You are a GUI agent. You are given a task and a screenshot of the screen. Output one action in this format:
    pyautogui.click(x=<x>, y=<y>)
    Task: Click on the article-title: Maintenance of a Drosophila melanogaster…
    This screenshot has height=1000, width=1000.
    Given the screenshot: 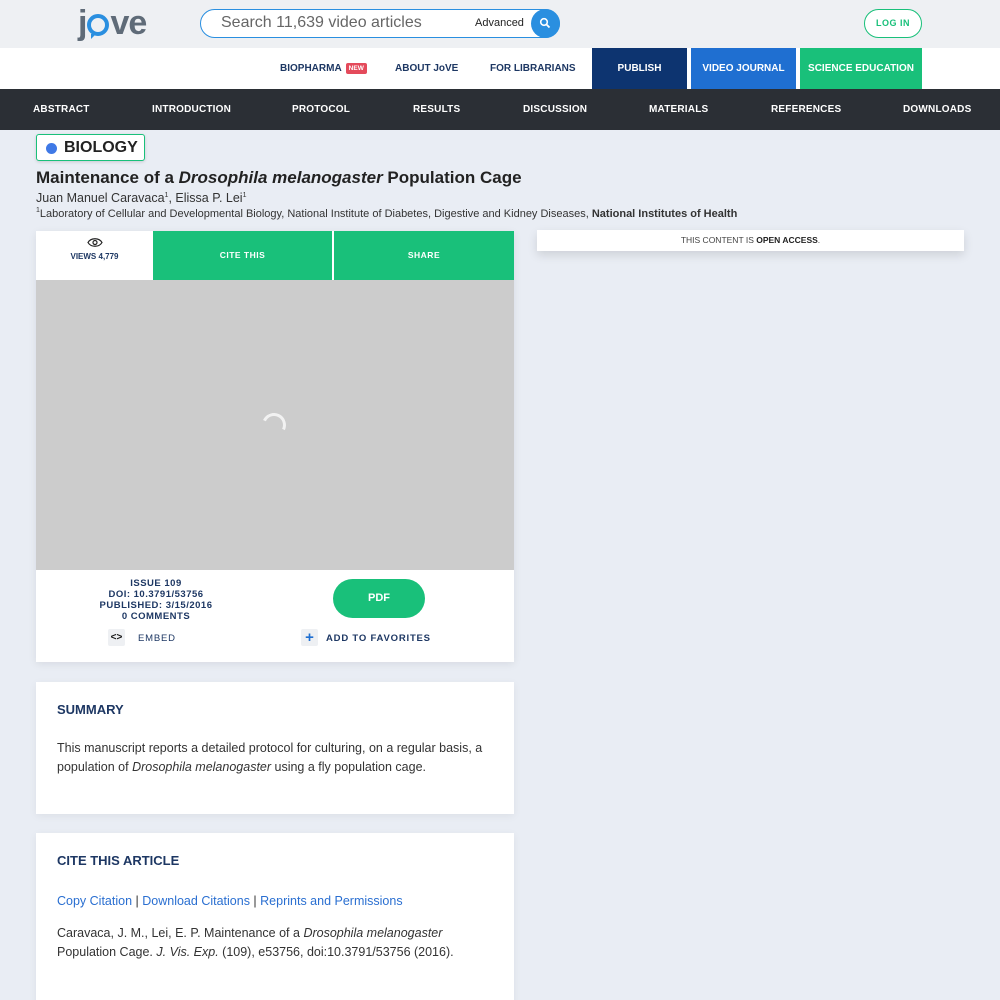 What is the action you would take?
    pyautogui.click(x=279, y=178)
    